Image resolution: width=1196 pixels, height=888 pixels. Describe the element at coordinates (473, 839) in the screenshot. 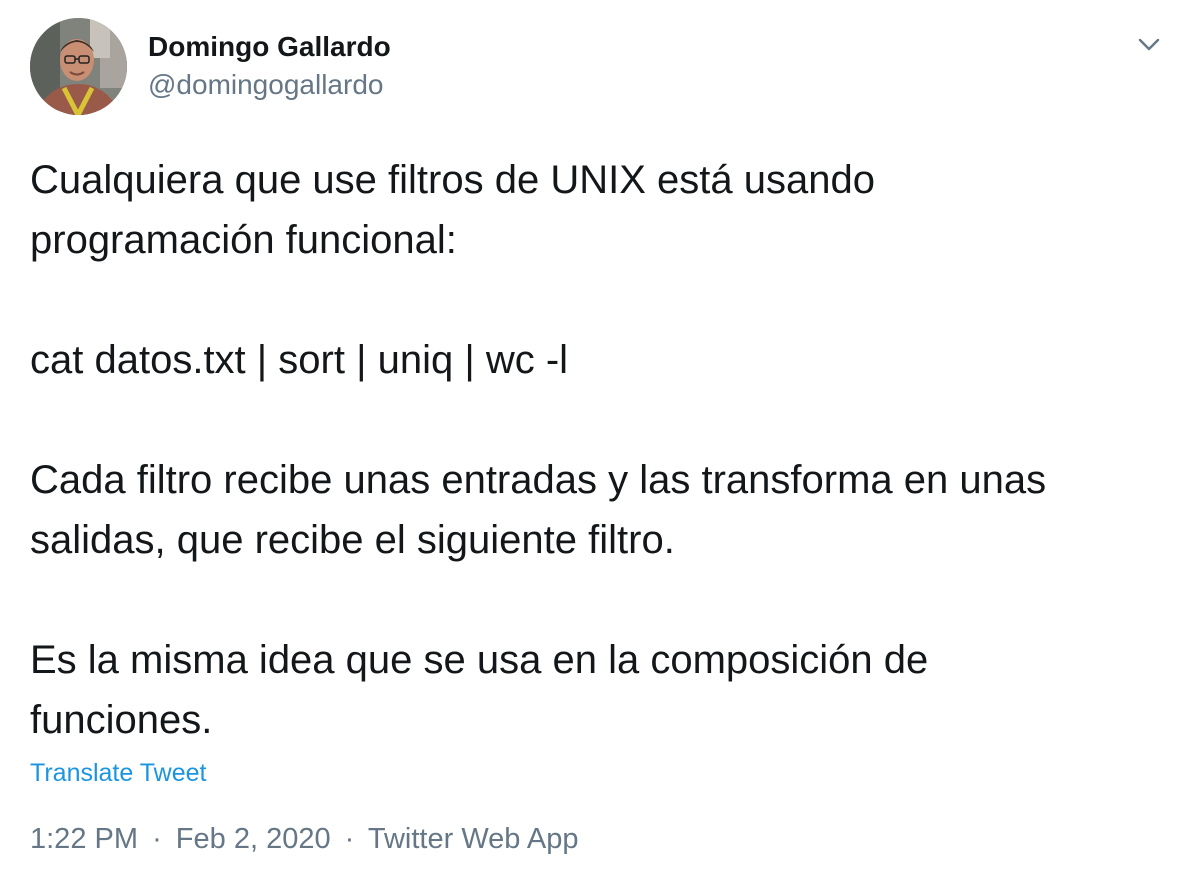

I see `tweet-source-link: Twitter Web App` at that location.